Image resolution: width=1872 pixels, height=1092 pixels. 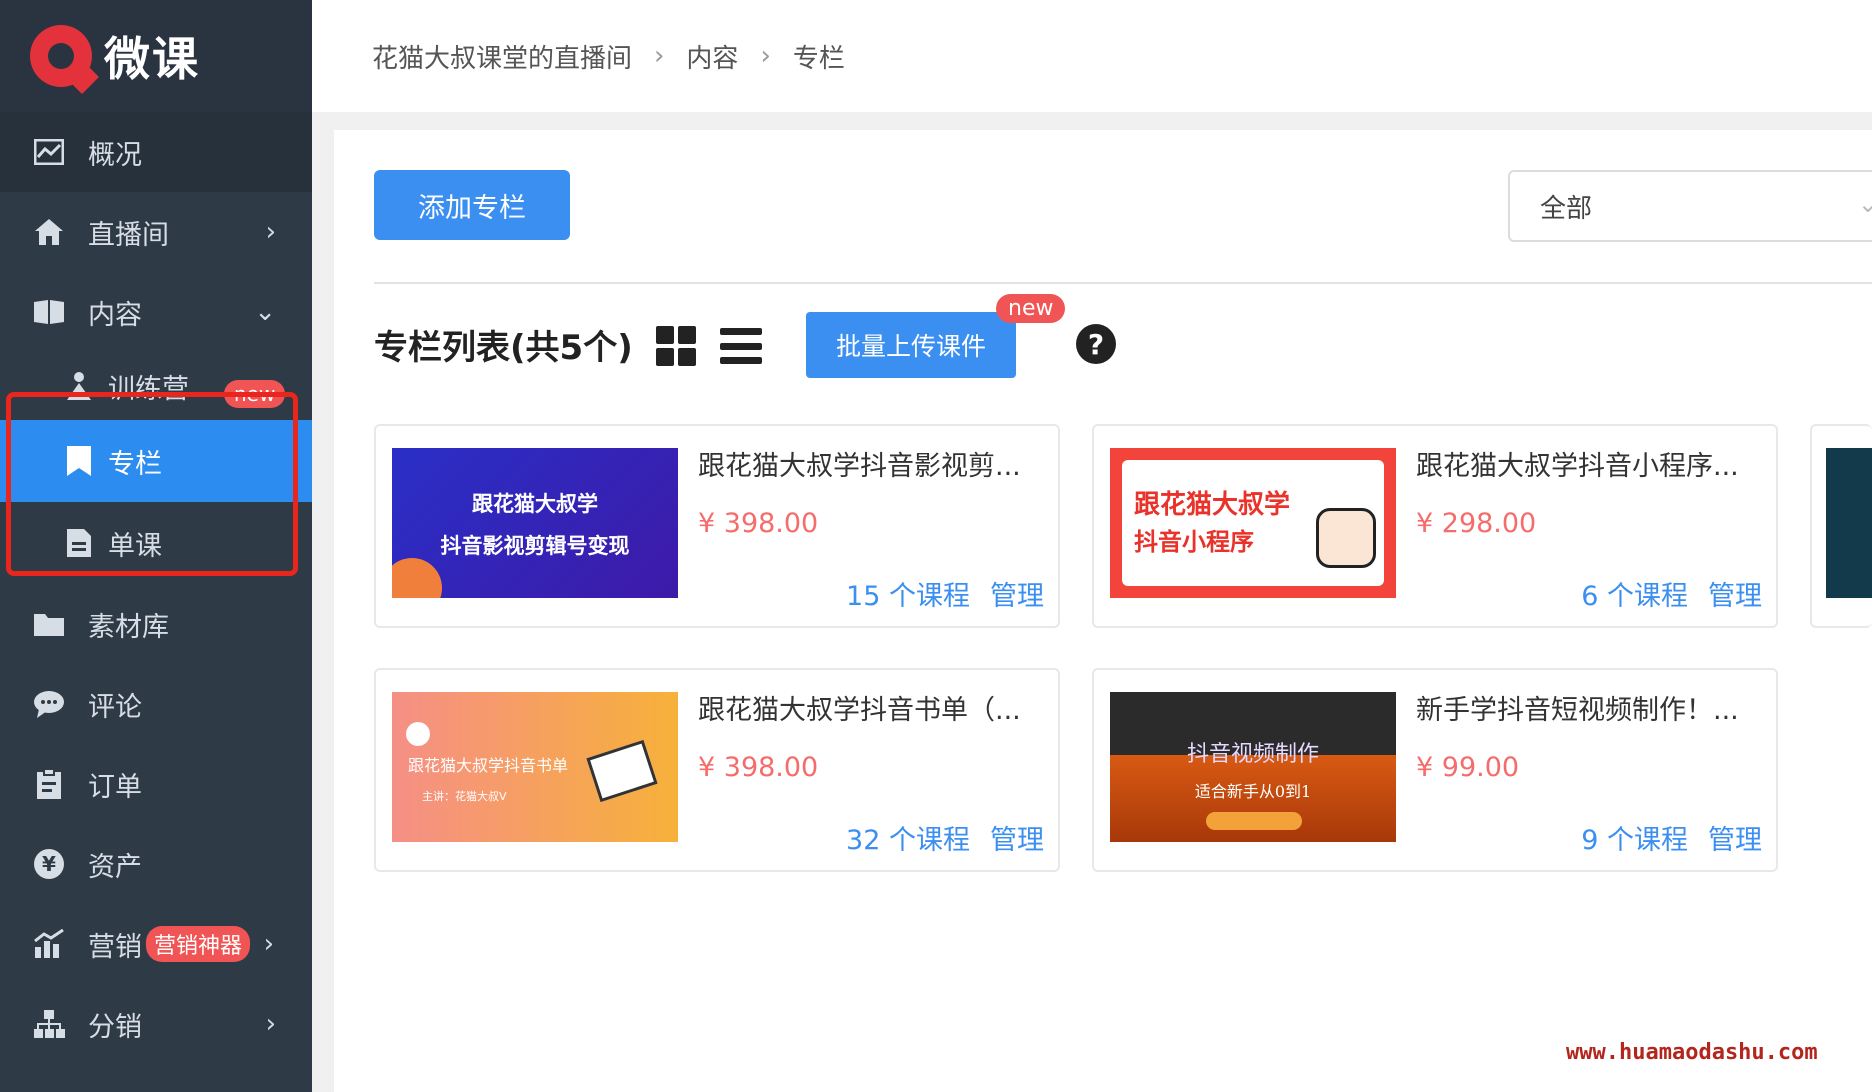 I want to click on column-thumbnail: 抖音视频制作 适合新手从0到1, so click(x=1253, y=767).